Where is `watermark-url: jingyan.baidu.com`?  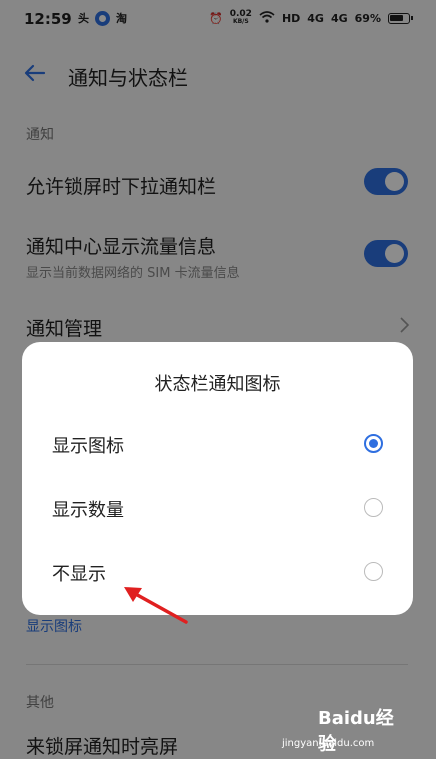 watermark-url: jingyan.baidu.com is located at coordinates (328, 743).